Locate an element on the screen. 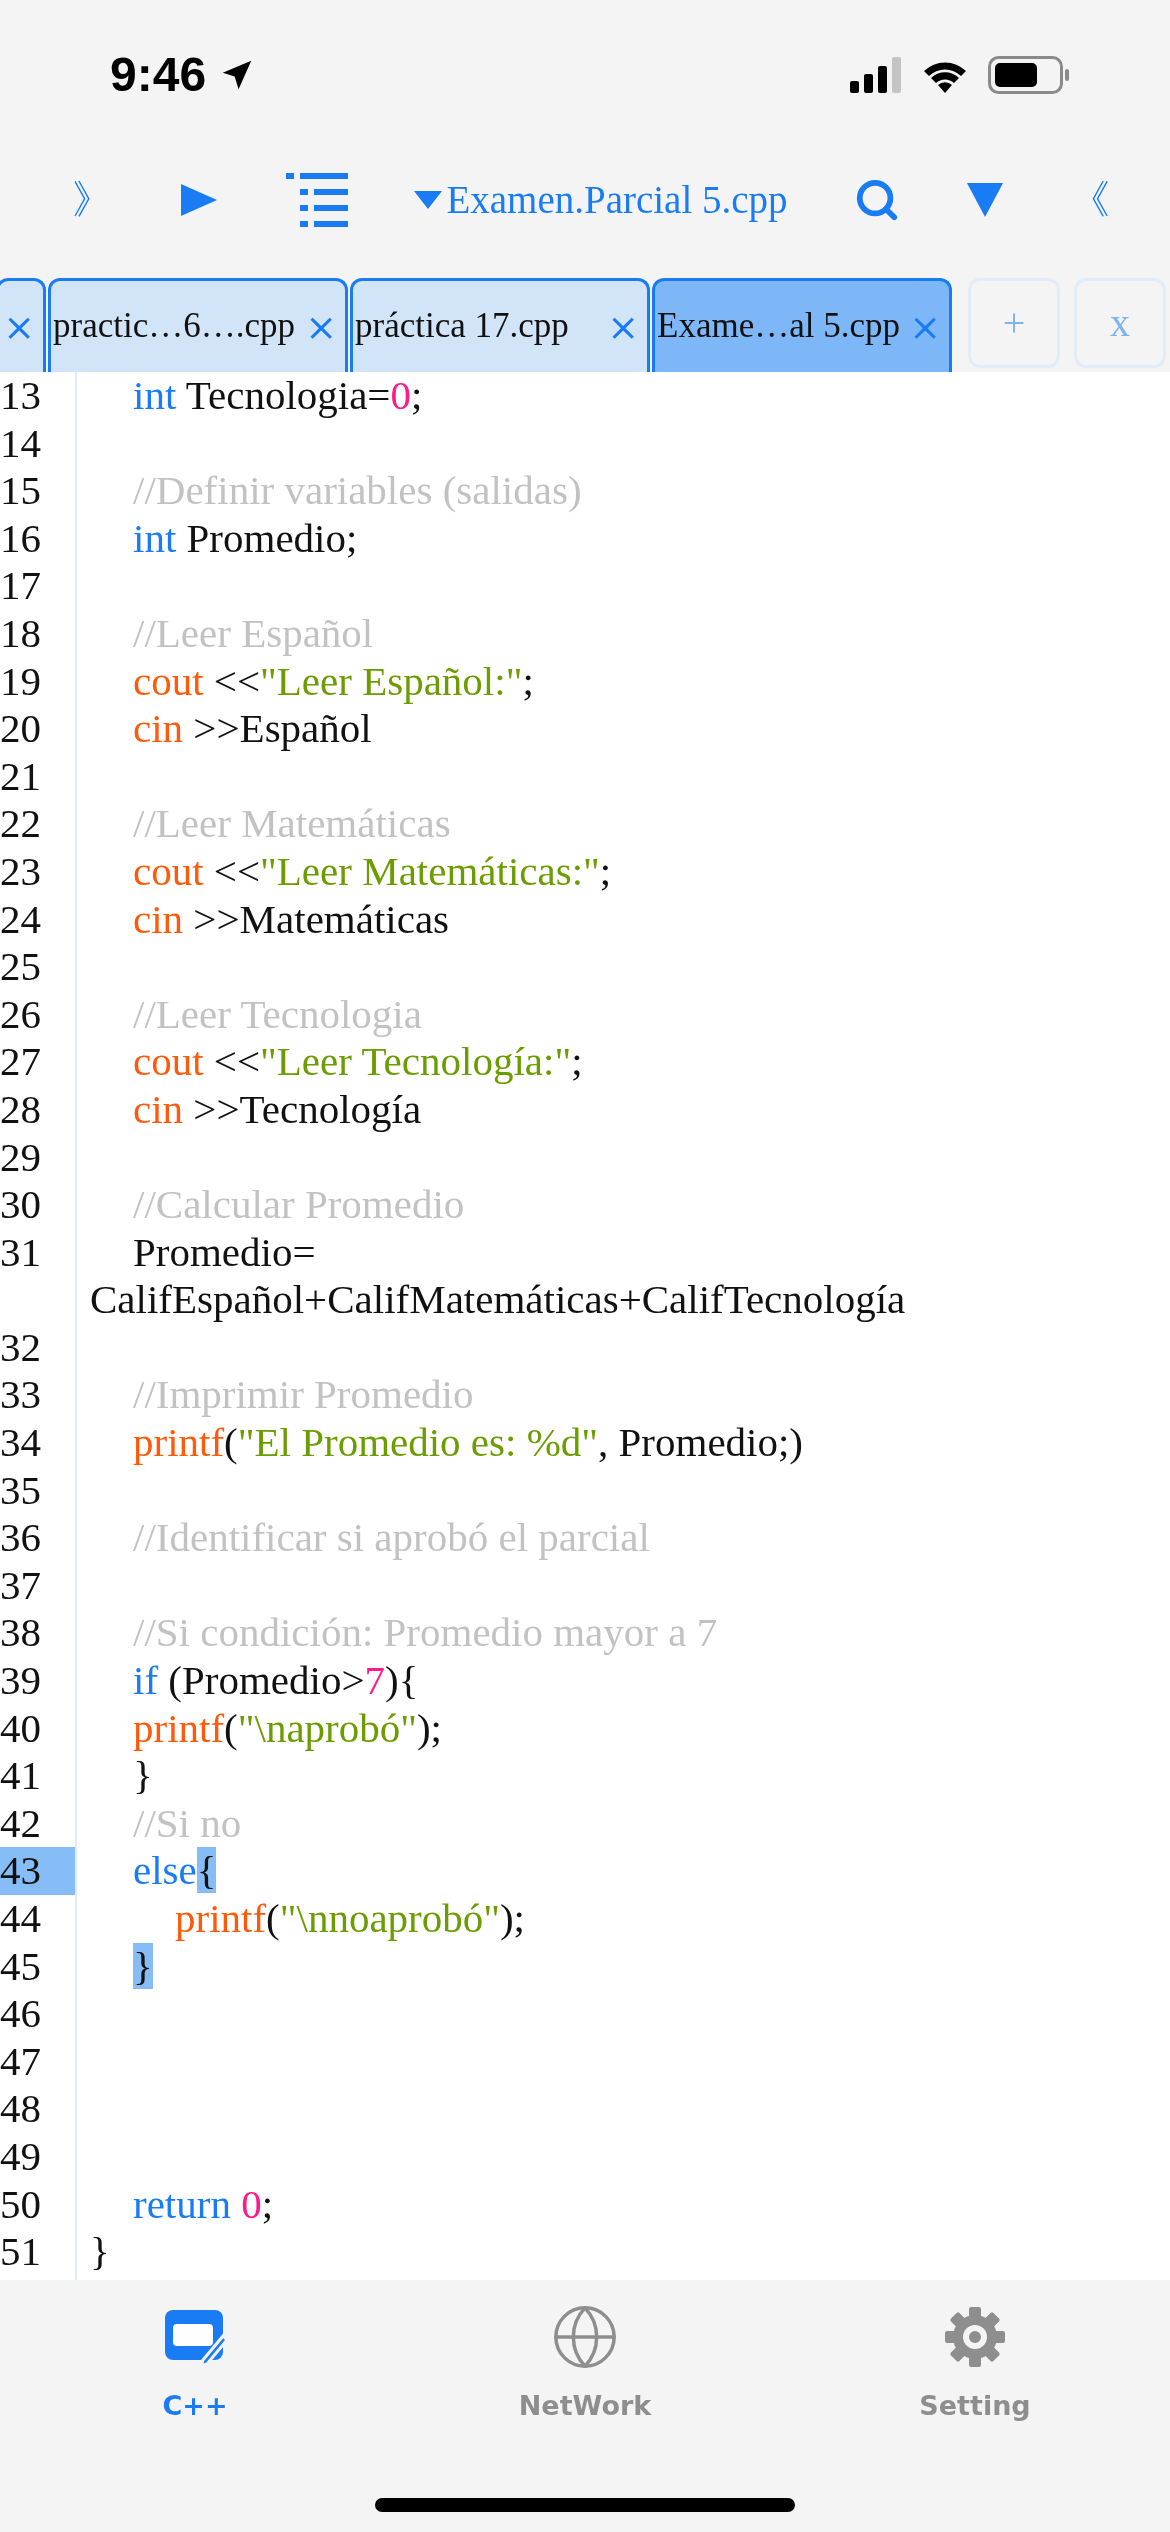 Image resolution: width=1170 pixels, height=2532 pixels. status-time: 9:46 is located at coordinates (158, 75).